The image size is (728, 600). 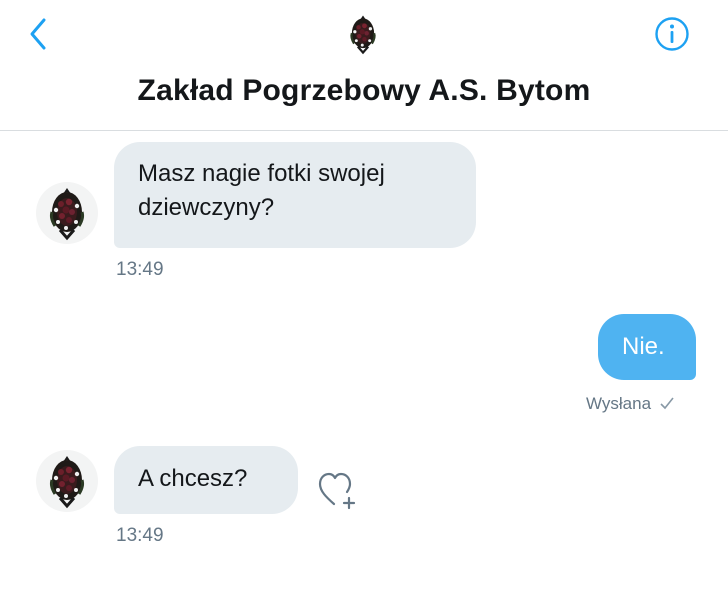 What do you see at coordinates (667, 403) in the screenshot?
I see `check-icon` at bounding box center [667, 403].